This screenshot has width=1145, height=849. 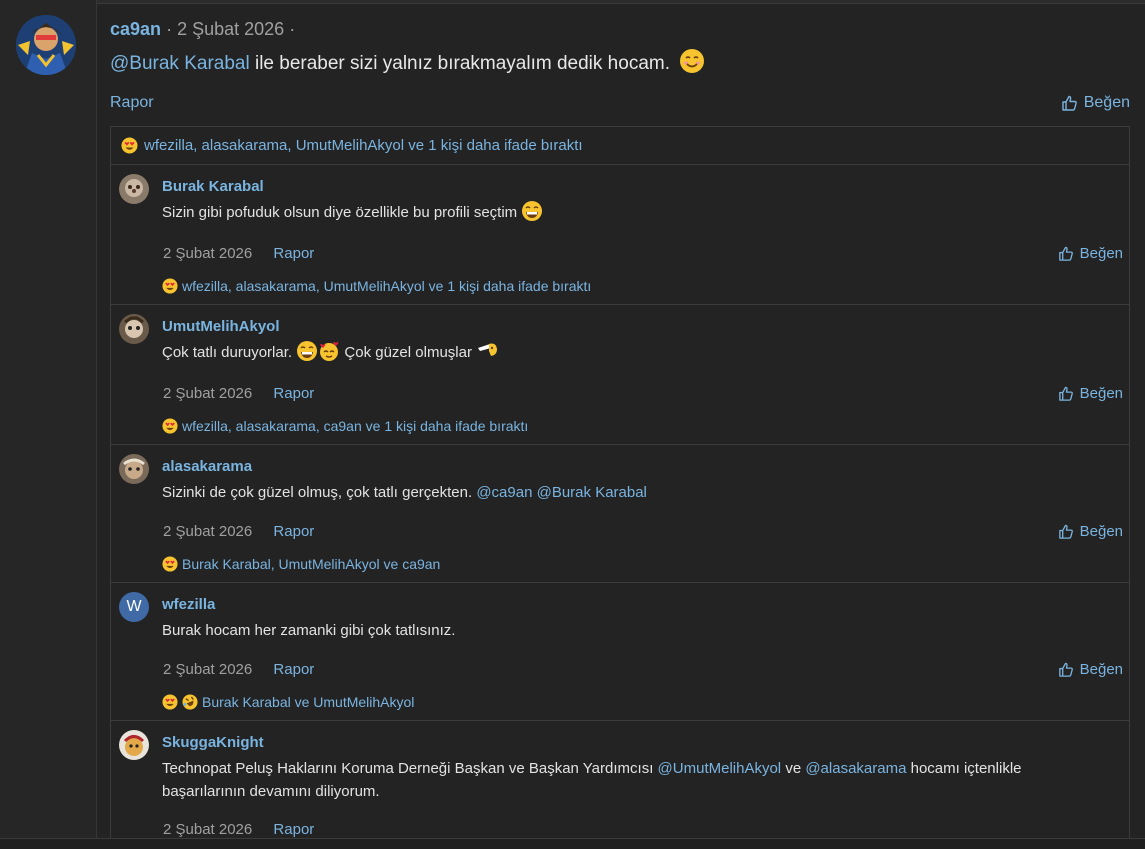 What do you see at coordinates (308, 702) in the screenshot?
I see `comment-reactions-text: Burak Karabal ve UmutMelihAkyol` at bounding box center [308, 702].